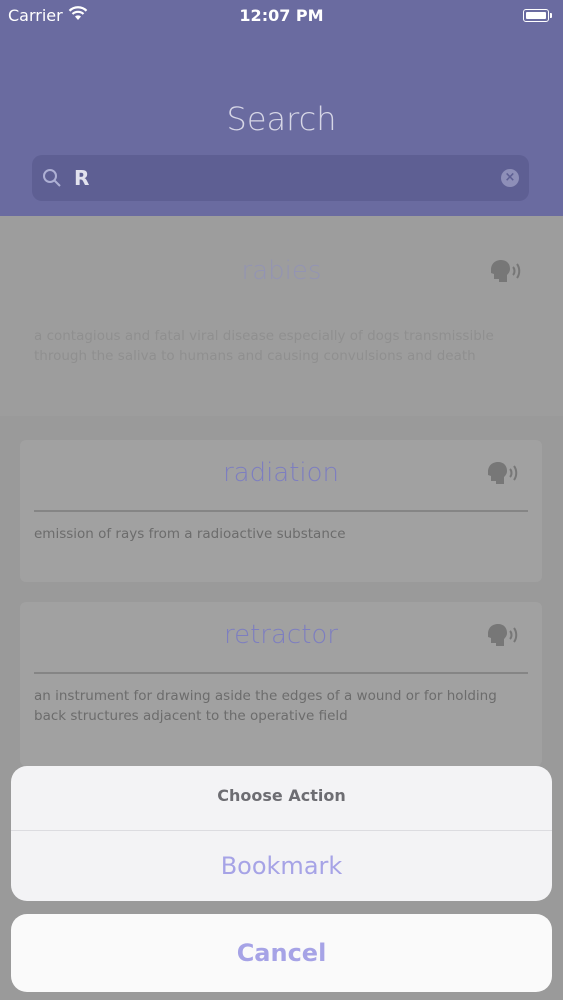 The width and height of the screenshot is (563, 1000). I want to click on battery-icon, so click(537, 15).